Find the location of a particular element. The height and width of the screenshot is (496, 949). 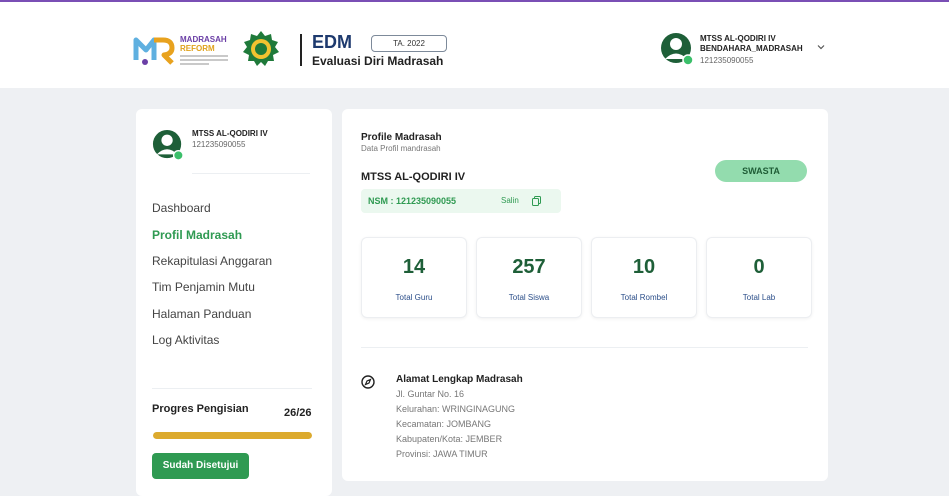

sidebar-item-tim-penjamin-mutu: Tim Penjamin Mutu is located at coordinates (203, 287).